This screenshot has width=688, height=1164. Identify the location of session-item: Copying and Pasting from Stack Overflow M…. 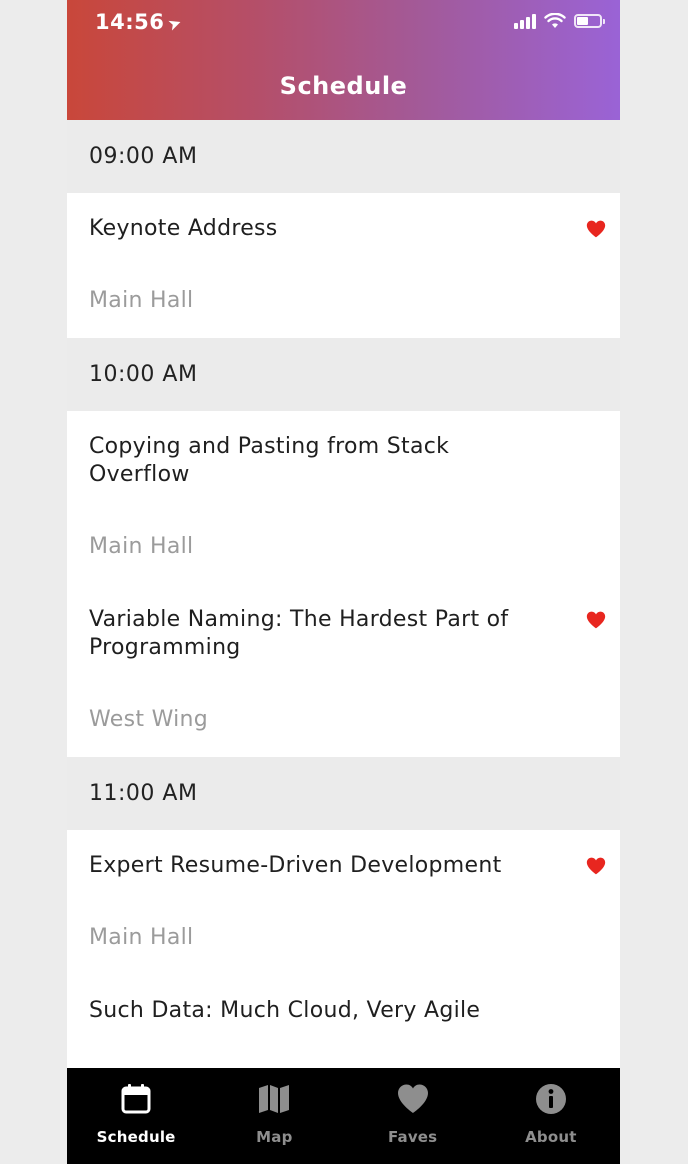
(343, 497).